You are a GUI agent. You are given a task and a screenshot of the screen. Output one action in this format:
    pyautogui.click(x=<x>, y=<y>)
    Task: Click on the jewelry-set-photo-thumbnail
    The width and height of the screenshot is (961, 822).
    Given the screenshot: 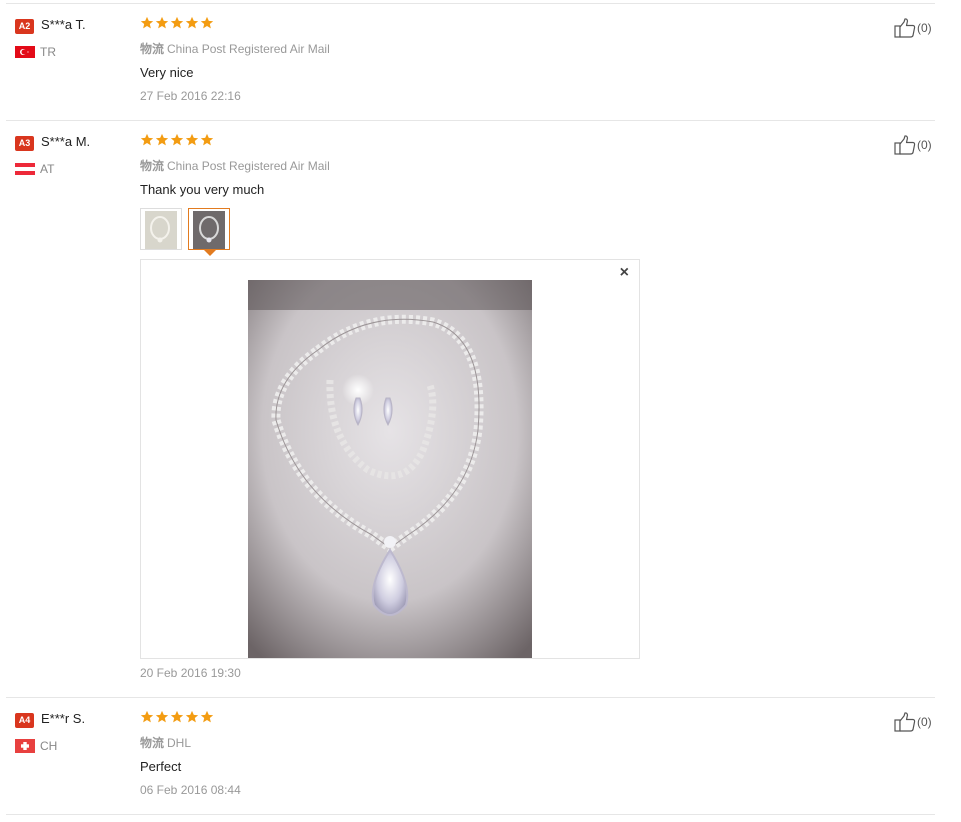 What is the action you would take?
    pyautogui.click(x=209, y=229)
    